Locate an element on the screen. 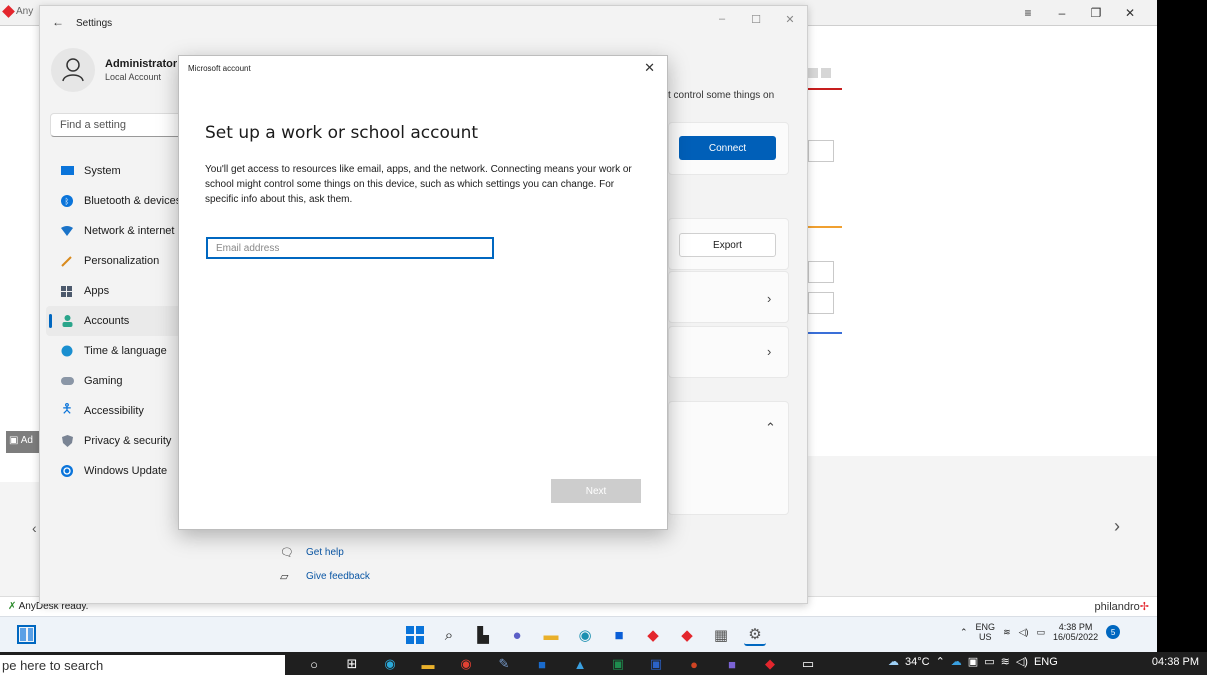  taskview-icon is located at coordinates (26, 634).